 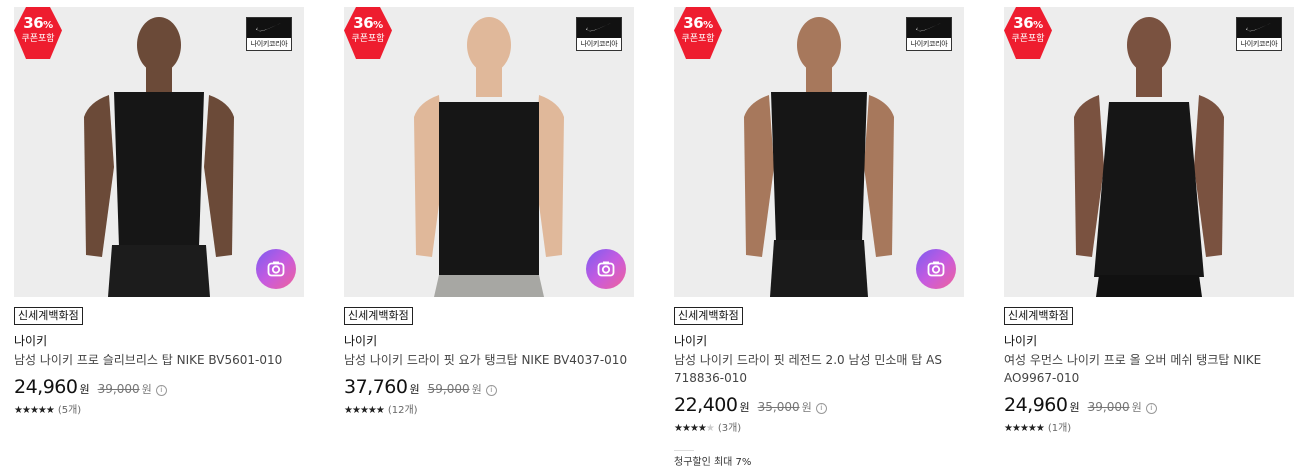 What do you see at coordinates (402, 410) in the screenshot?
I see `review-count: (12개)` at bounding box center [402, 410].